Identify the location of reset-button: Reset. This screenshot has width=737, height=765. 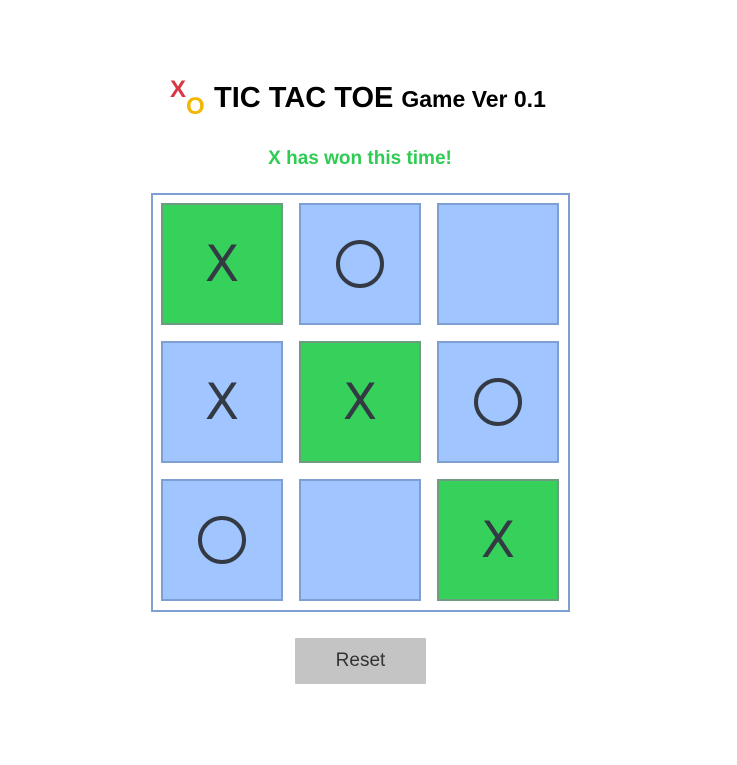
(360, 661).